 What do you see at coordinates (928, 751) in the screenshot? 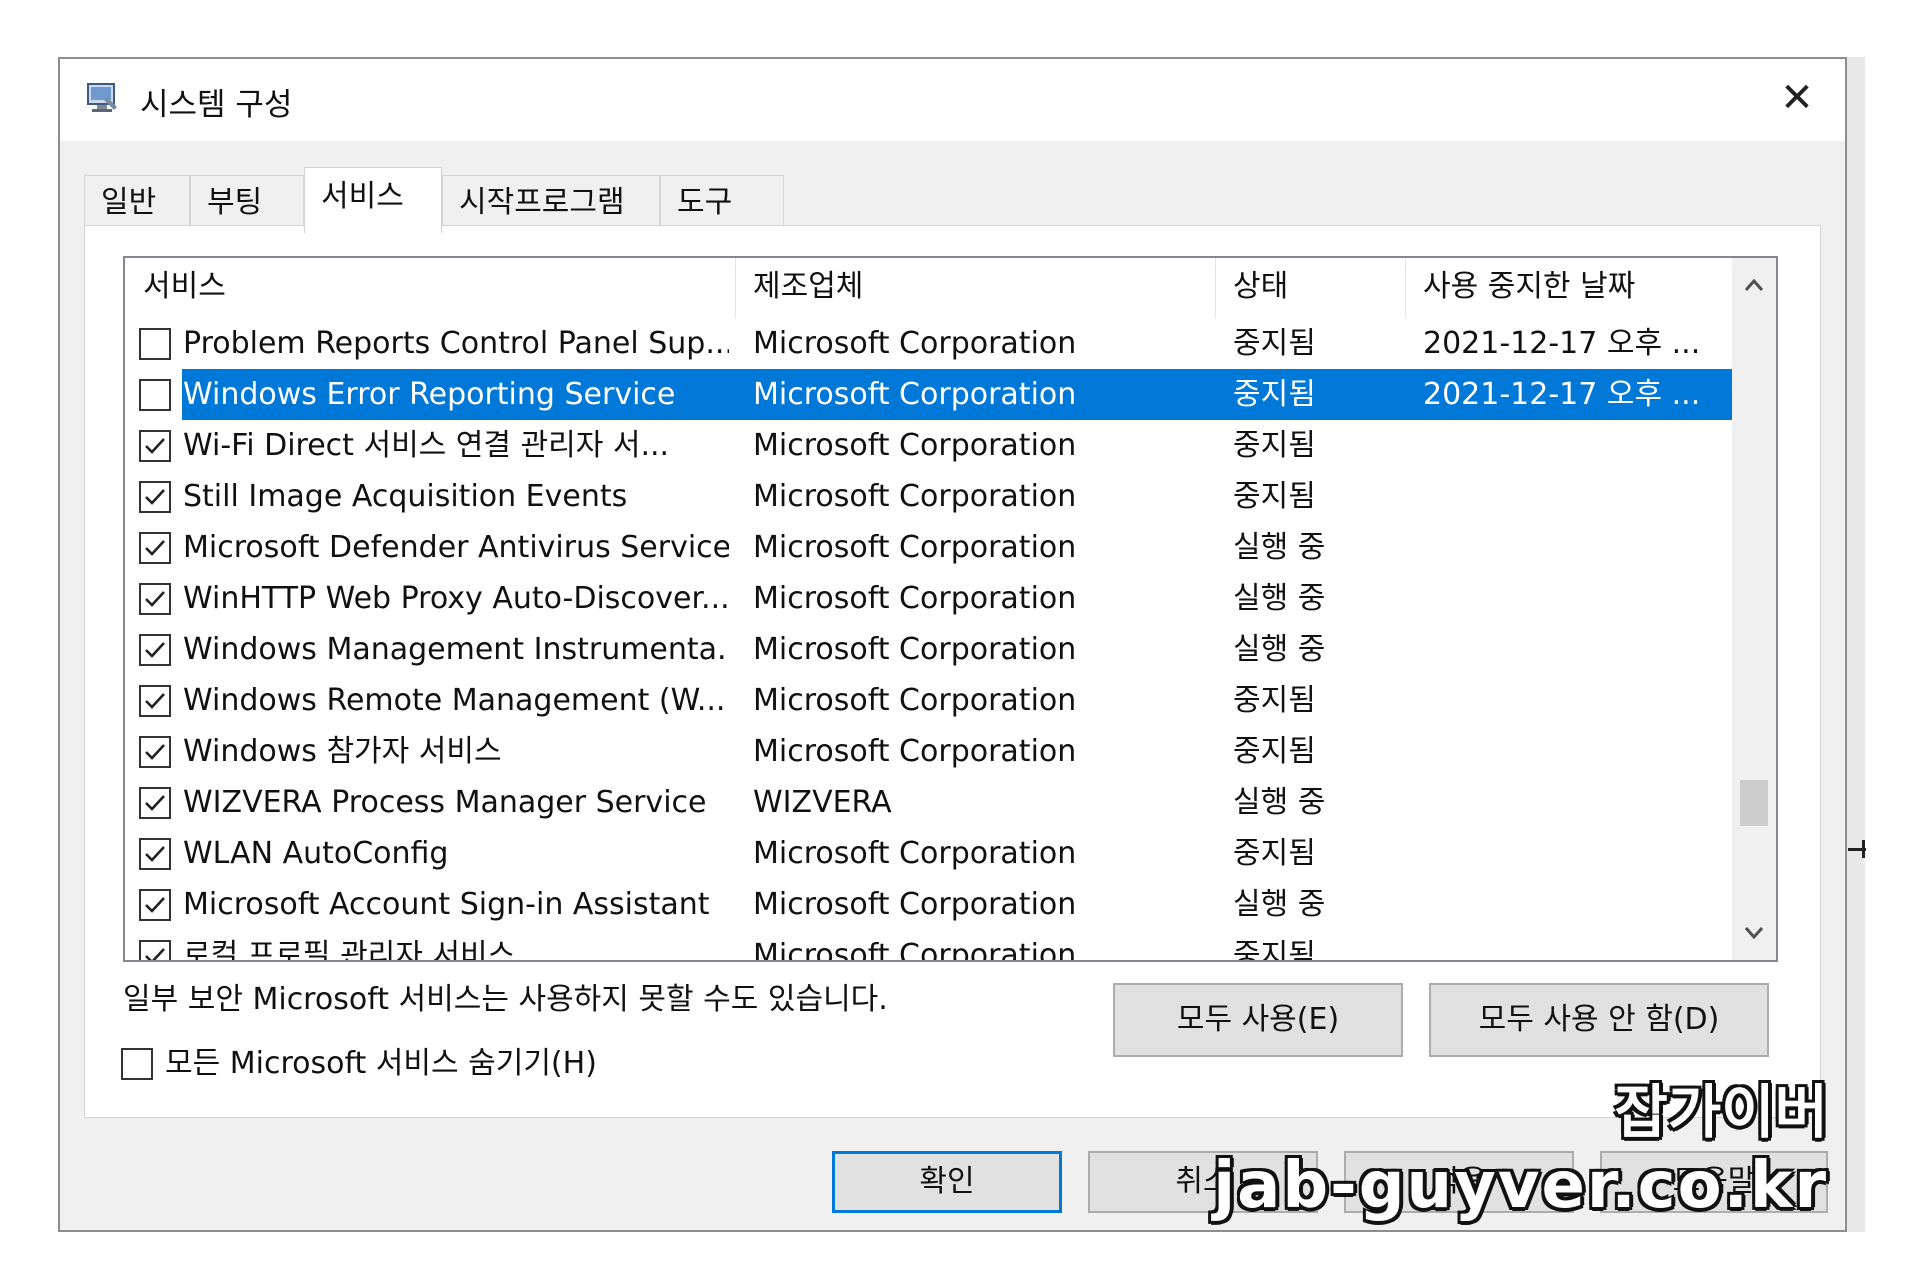
I see `service-row: Windows 참가자 서비스 Microsoft Corporation 중지됨` at bounding box center [928, 751].